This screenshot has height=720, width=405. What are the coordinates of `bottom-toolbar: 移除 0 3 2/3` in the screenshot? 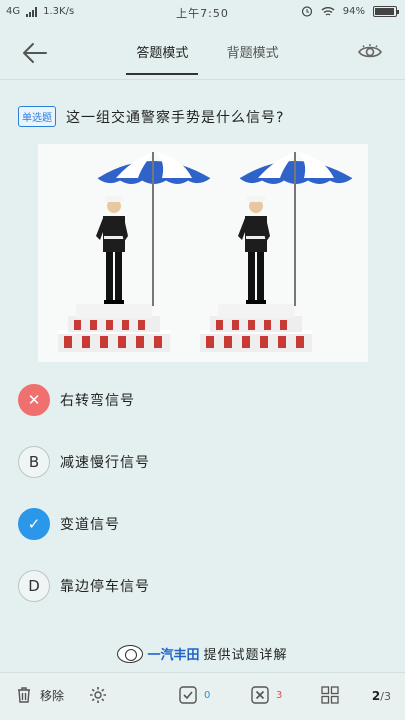 It's located at (202, 696).